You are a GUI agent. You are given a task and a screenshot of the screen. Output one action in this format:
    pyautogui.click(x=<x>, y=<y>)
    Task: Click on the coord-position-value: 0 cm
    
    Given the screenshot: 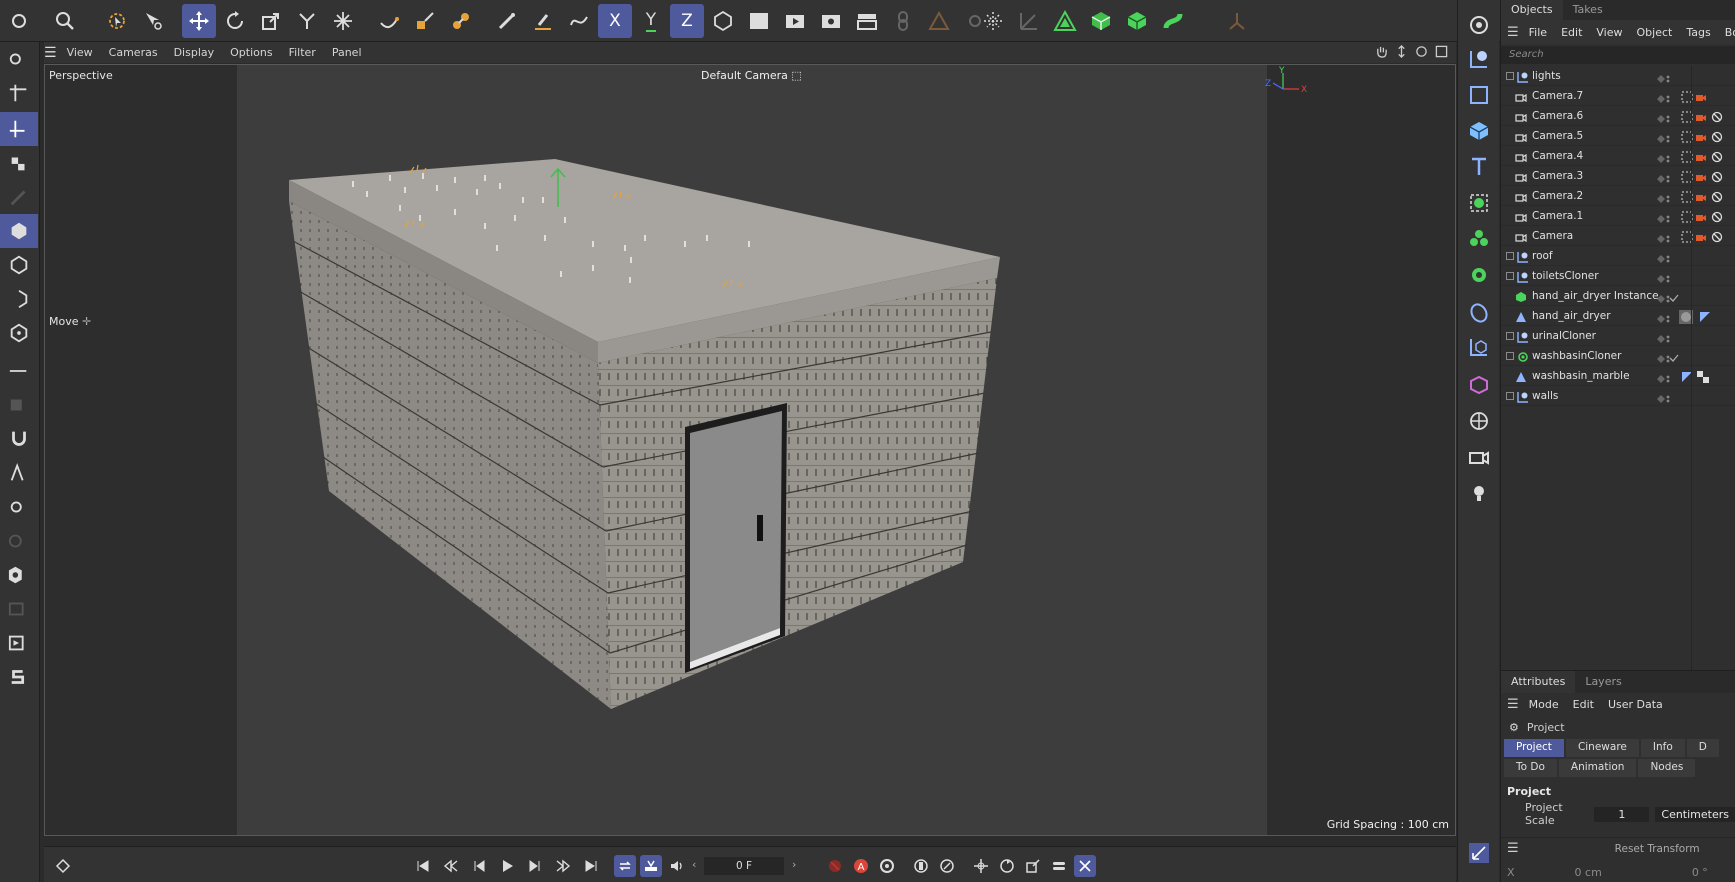 What is the action you would take?
    pyautogui.click(x=1588, y=872)
    